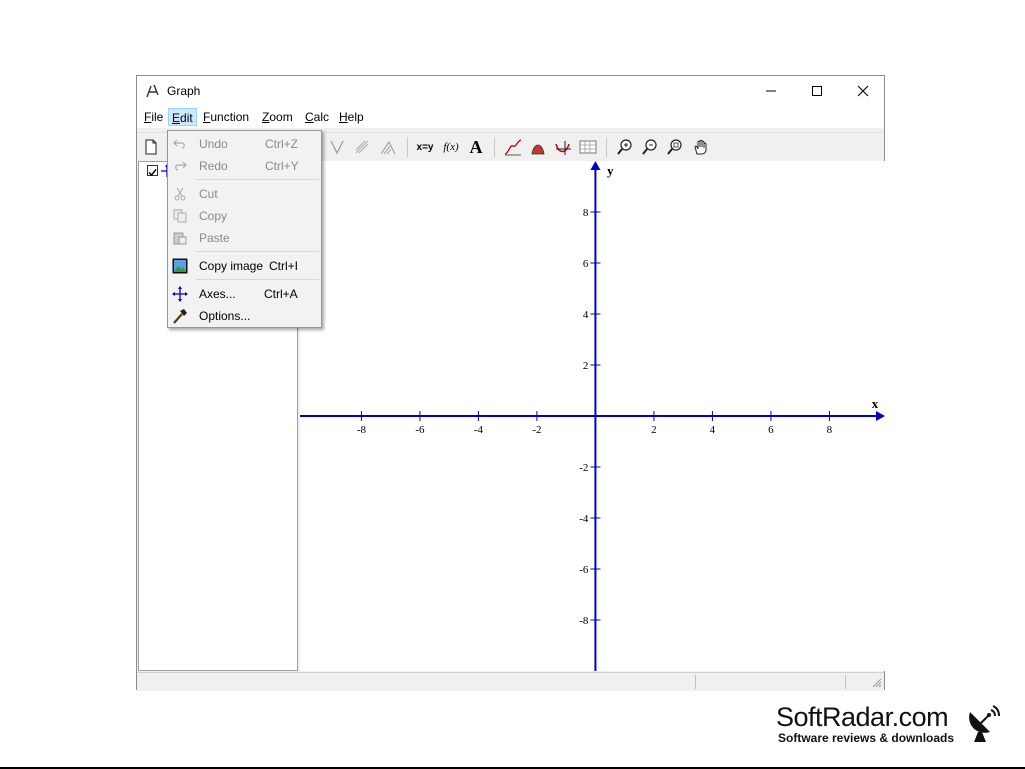  I want to click on y-tick-label: -8, so click(584, 621).